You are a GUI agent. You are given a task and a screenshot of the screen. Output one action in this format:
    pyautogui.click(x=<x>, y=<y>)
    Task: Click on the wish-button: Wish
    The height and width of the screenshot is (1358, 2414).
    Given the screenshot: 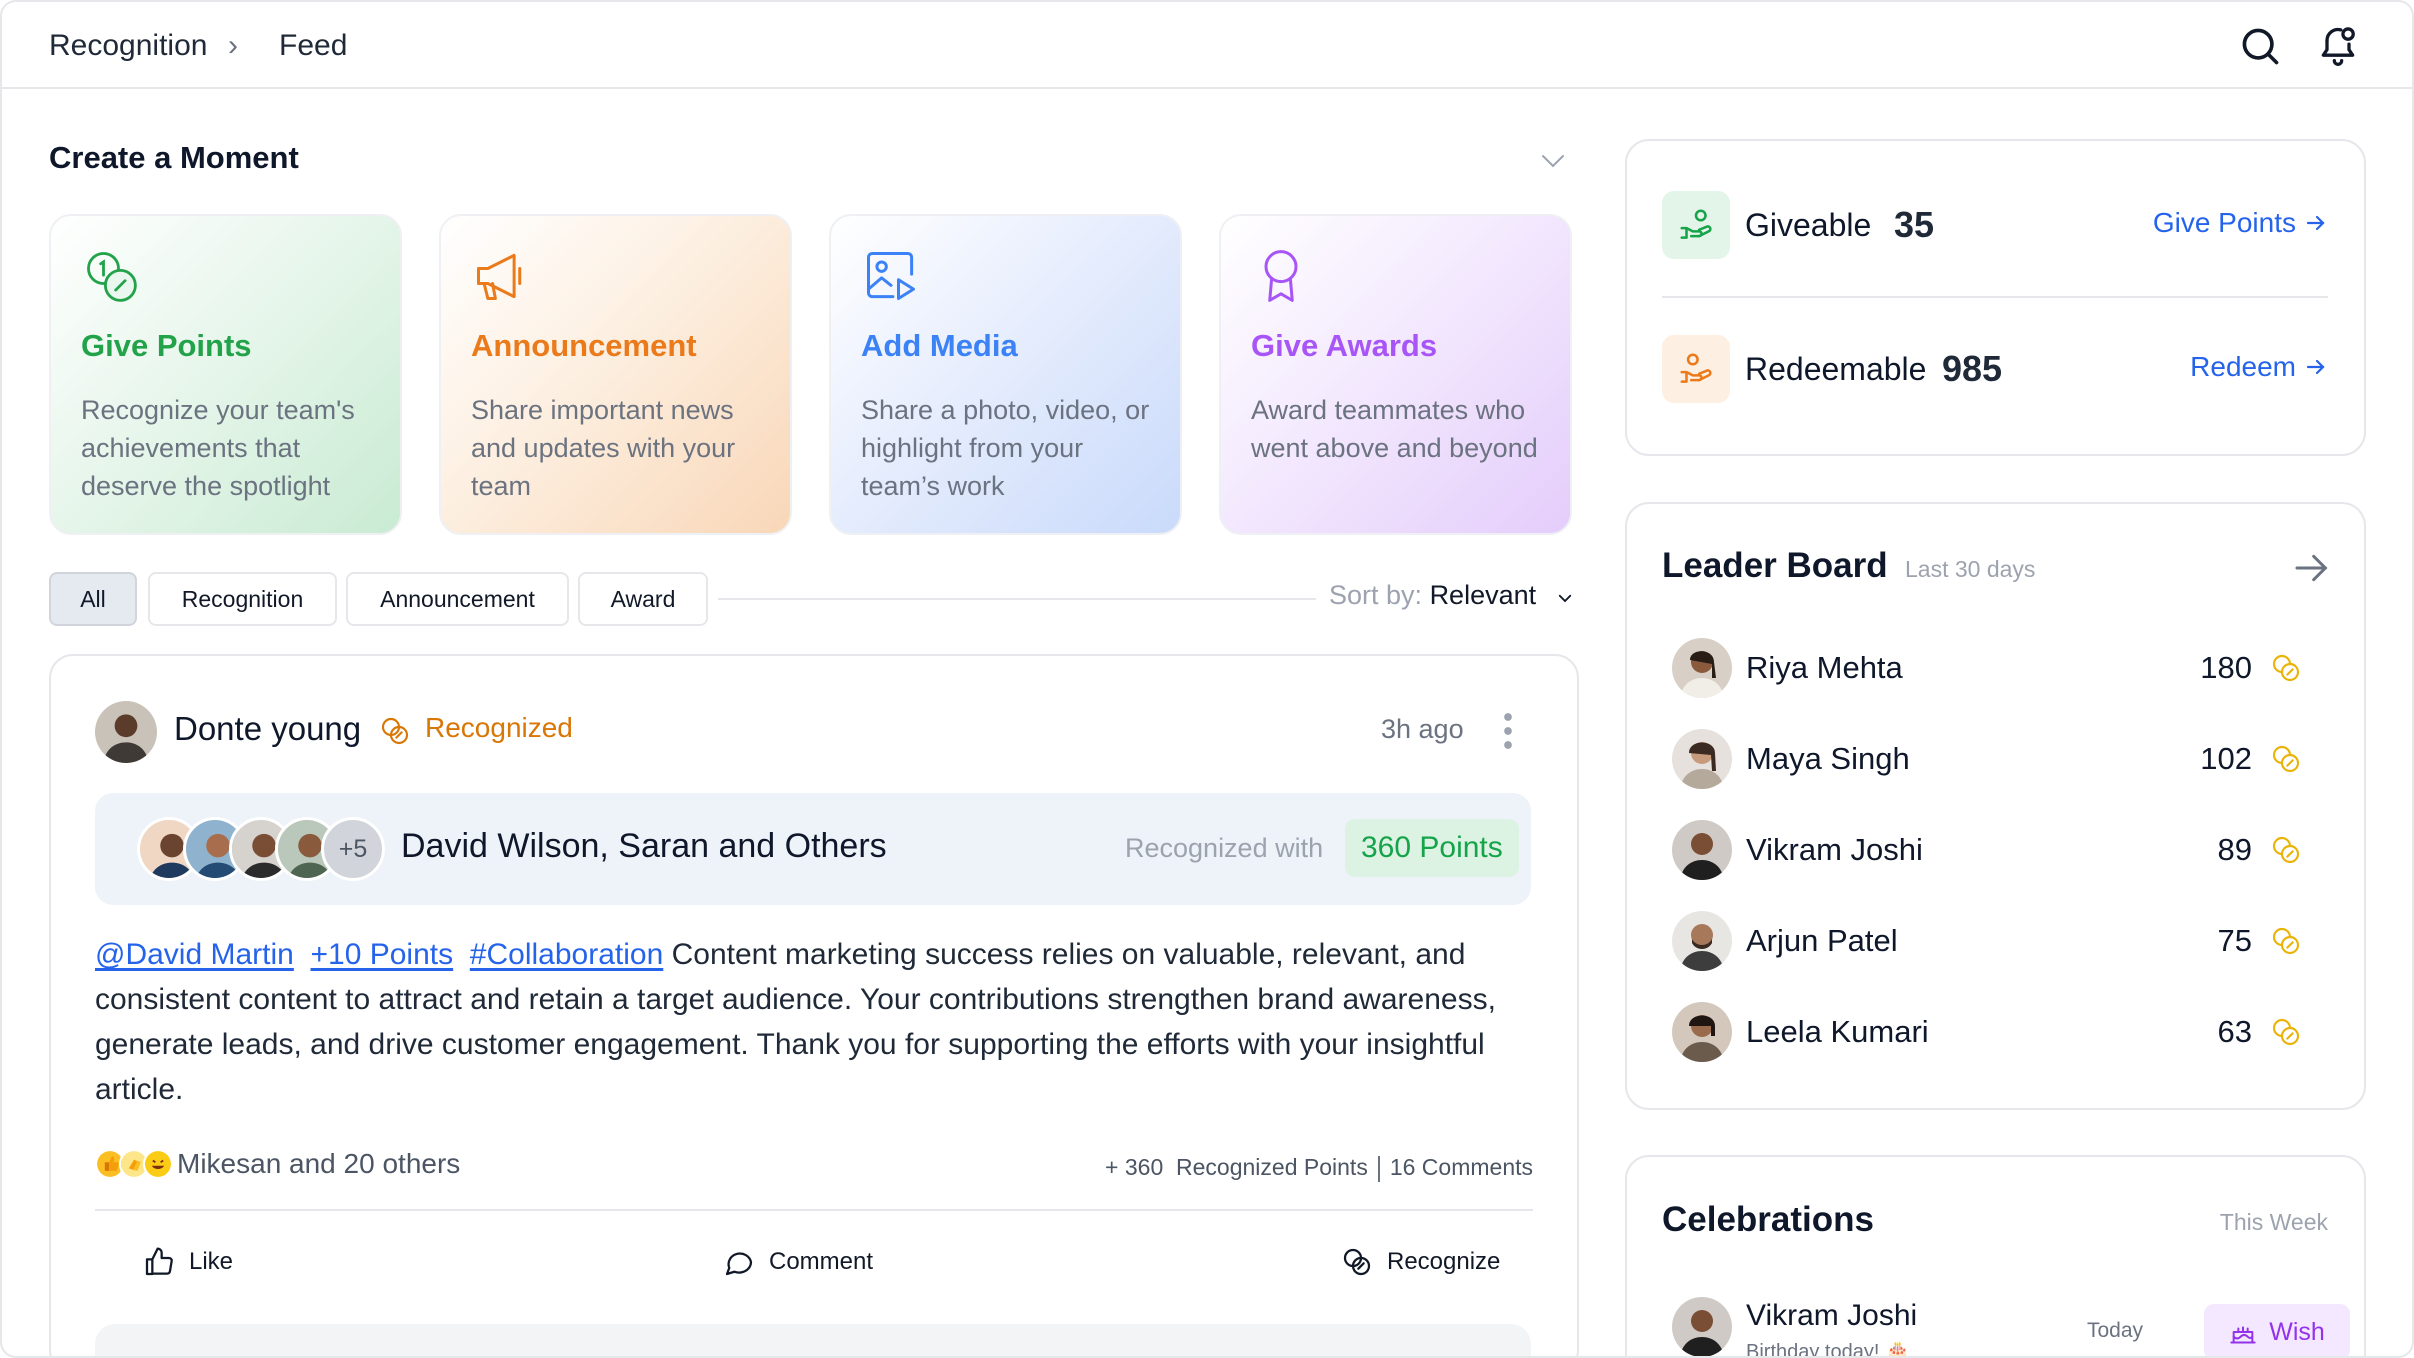 What is the action you would take?
    pyautogui.click(x=2277, y=1330)
    